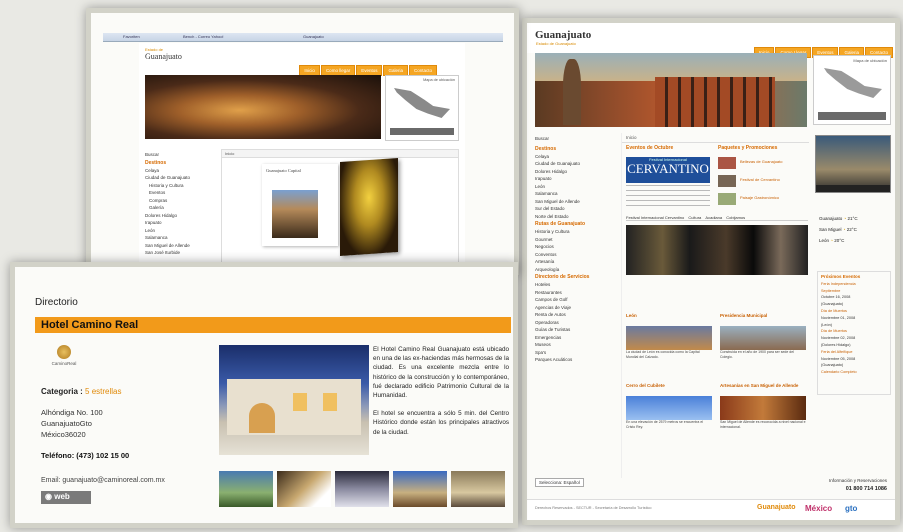  What do you see at coordinates (203, 36) in the screenshot?
I see `browser-tab: Bench - Correo Yahoo!` at bounding box center [203, 36].